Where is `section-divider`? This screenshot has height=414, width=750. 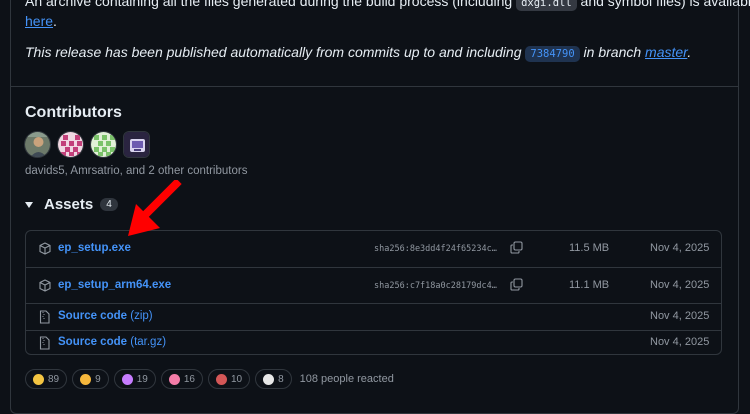
section-divider is located at coordinates (374, 86).